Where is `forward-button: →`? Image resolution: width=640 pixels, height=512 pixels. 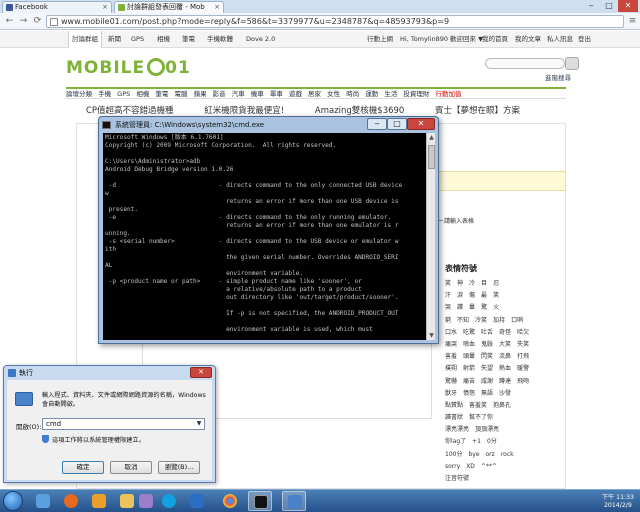
forward-button: → is located at coordinates (23, 21).